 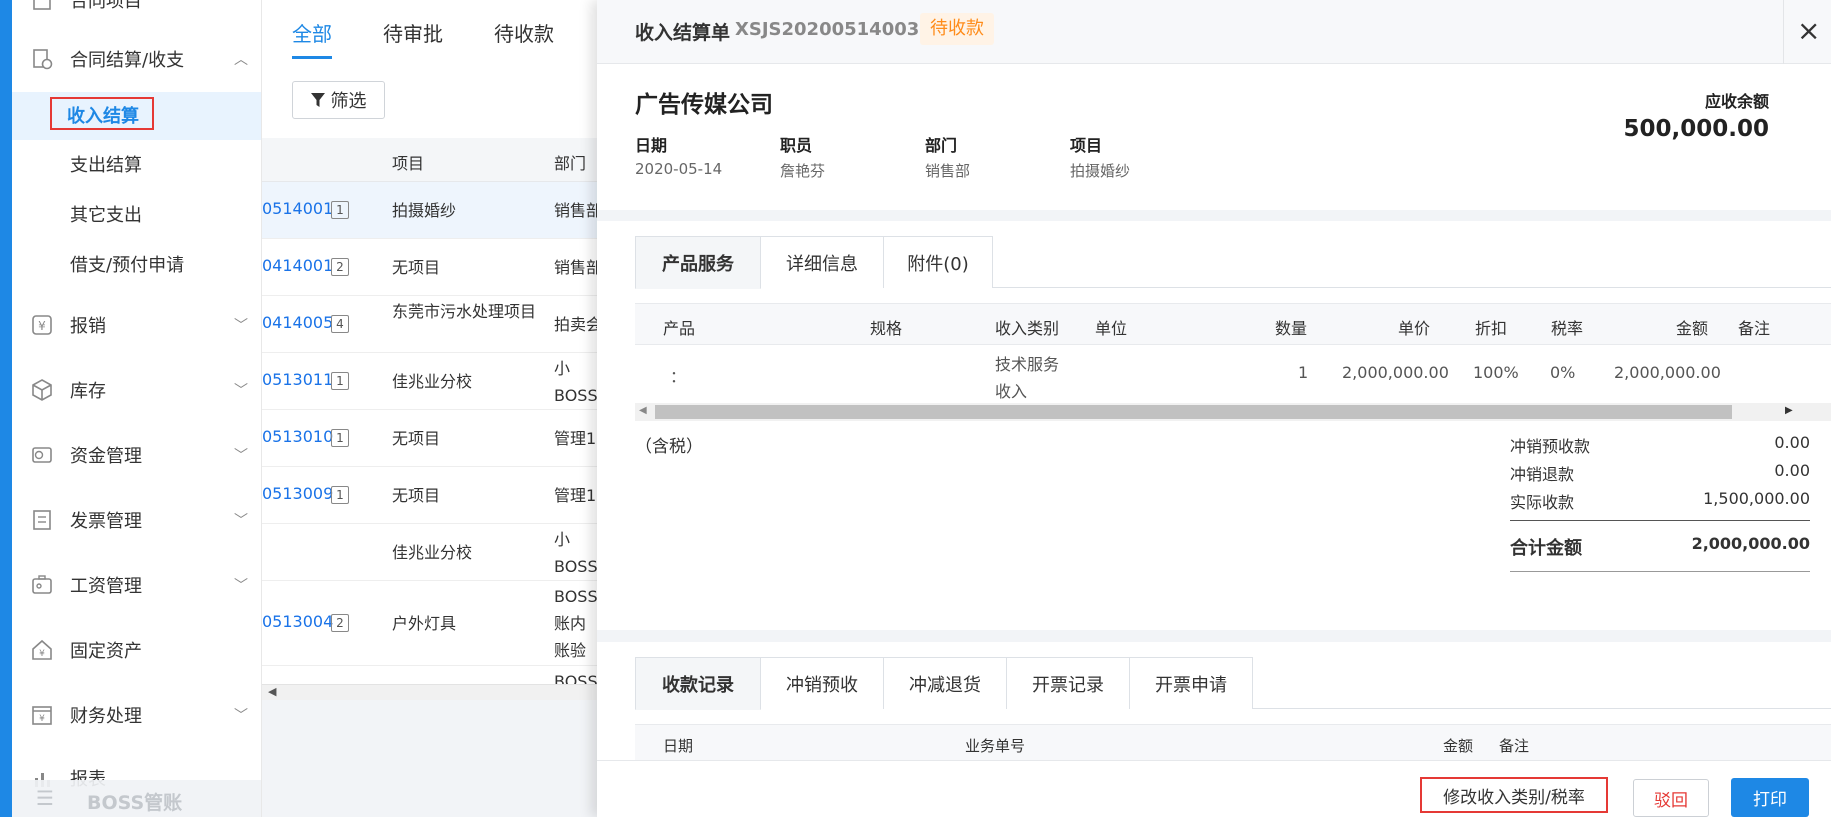 What do you see at coordinates (1546, 548) in the screenshot?
I see `total-label: 合计金额` at bounding box center [1546, 548].